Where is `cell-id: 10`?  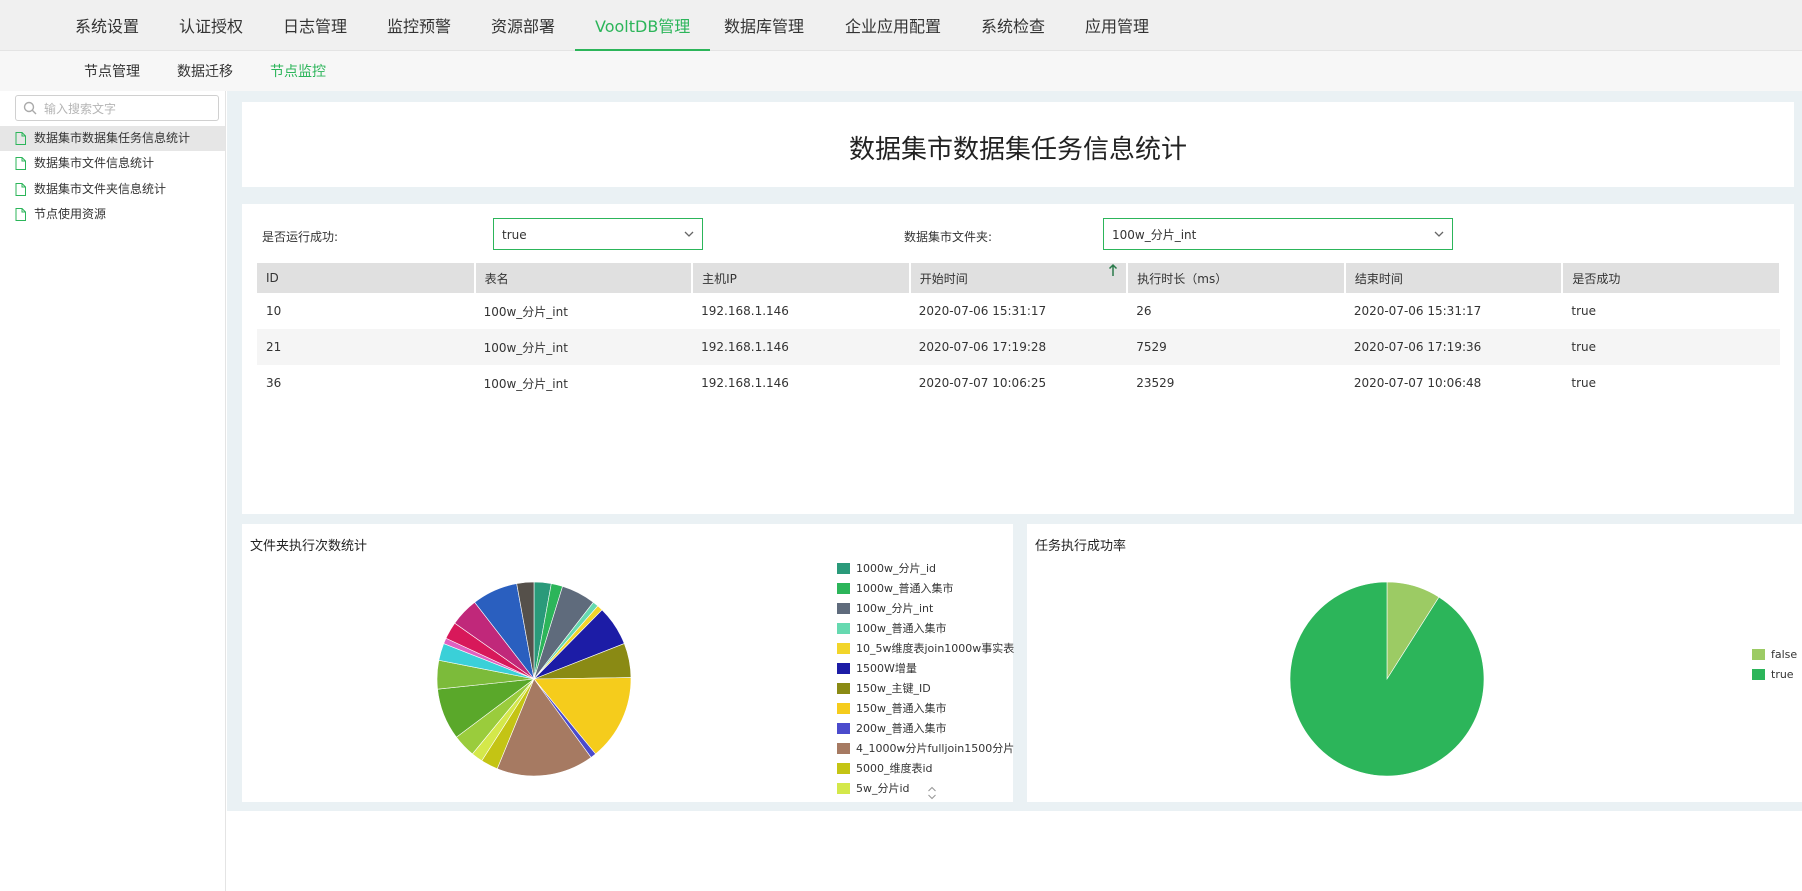
cell-id: 10 is located at coordinates (274, 311).